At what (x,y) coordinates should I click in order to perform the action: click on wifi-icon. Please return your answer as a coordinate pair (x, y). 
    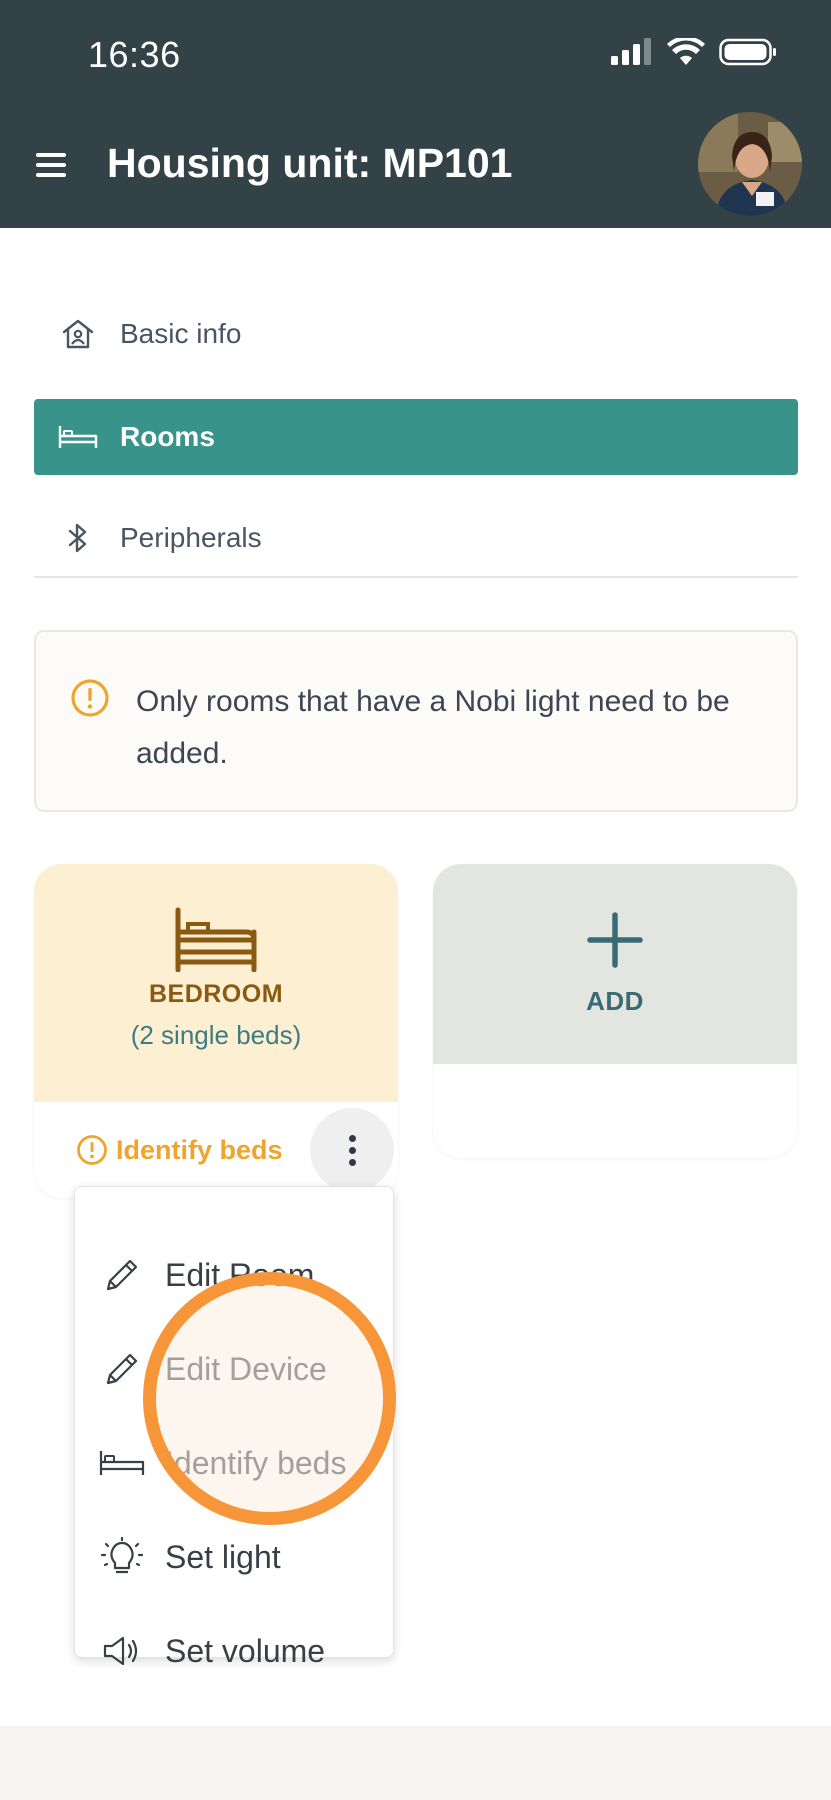
    Looking at the image, I should click on (686, 51).